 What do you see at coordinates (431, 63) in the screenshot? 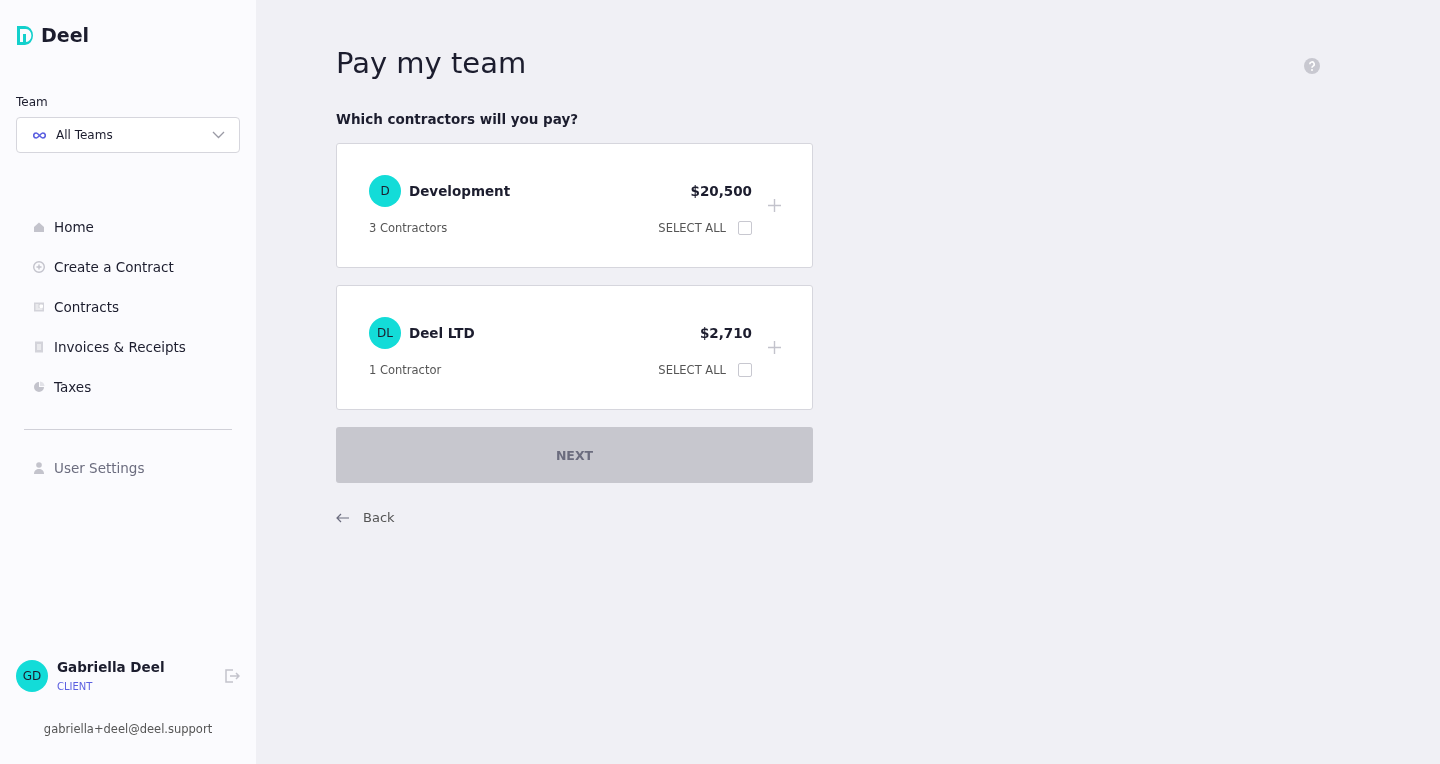
I see `page-title: Pay my team` at bounding box center [431, 63].